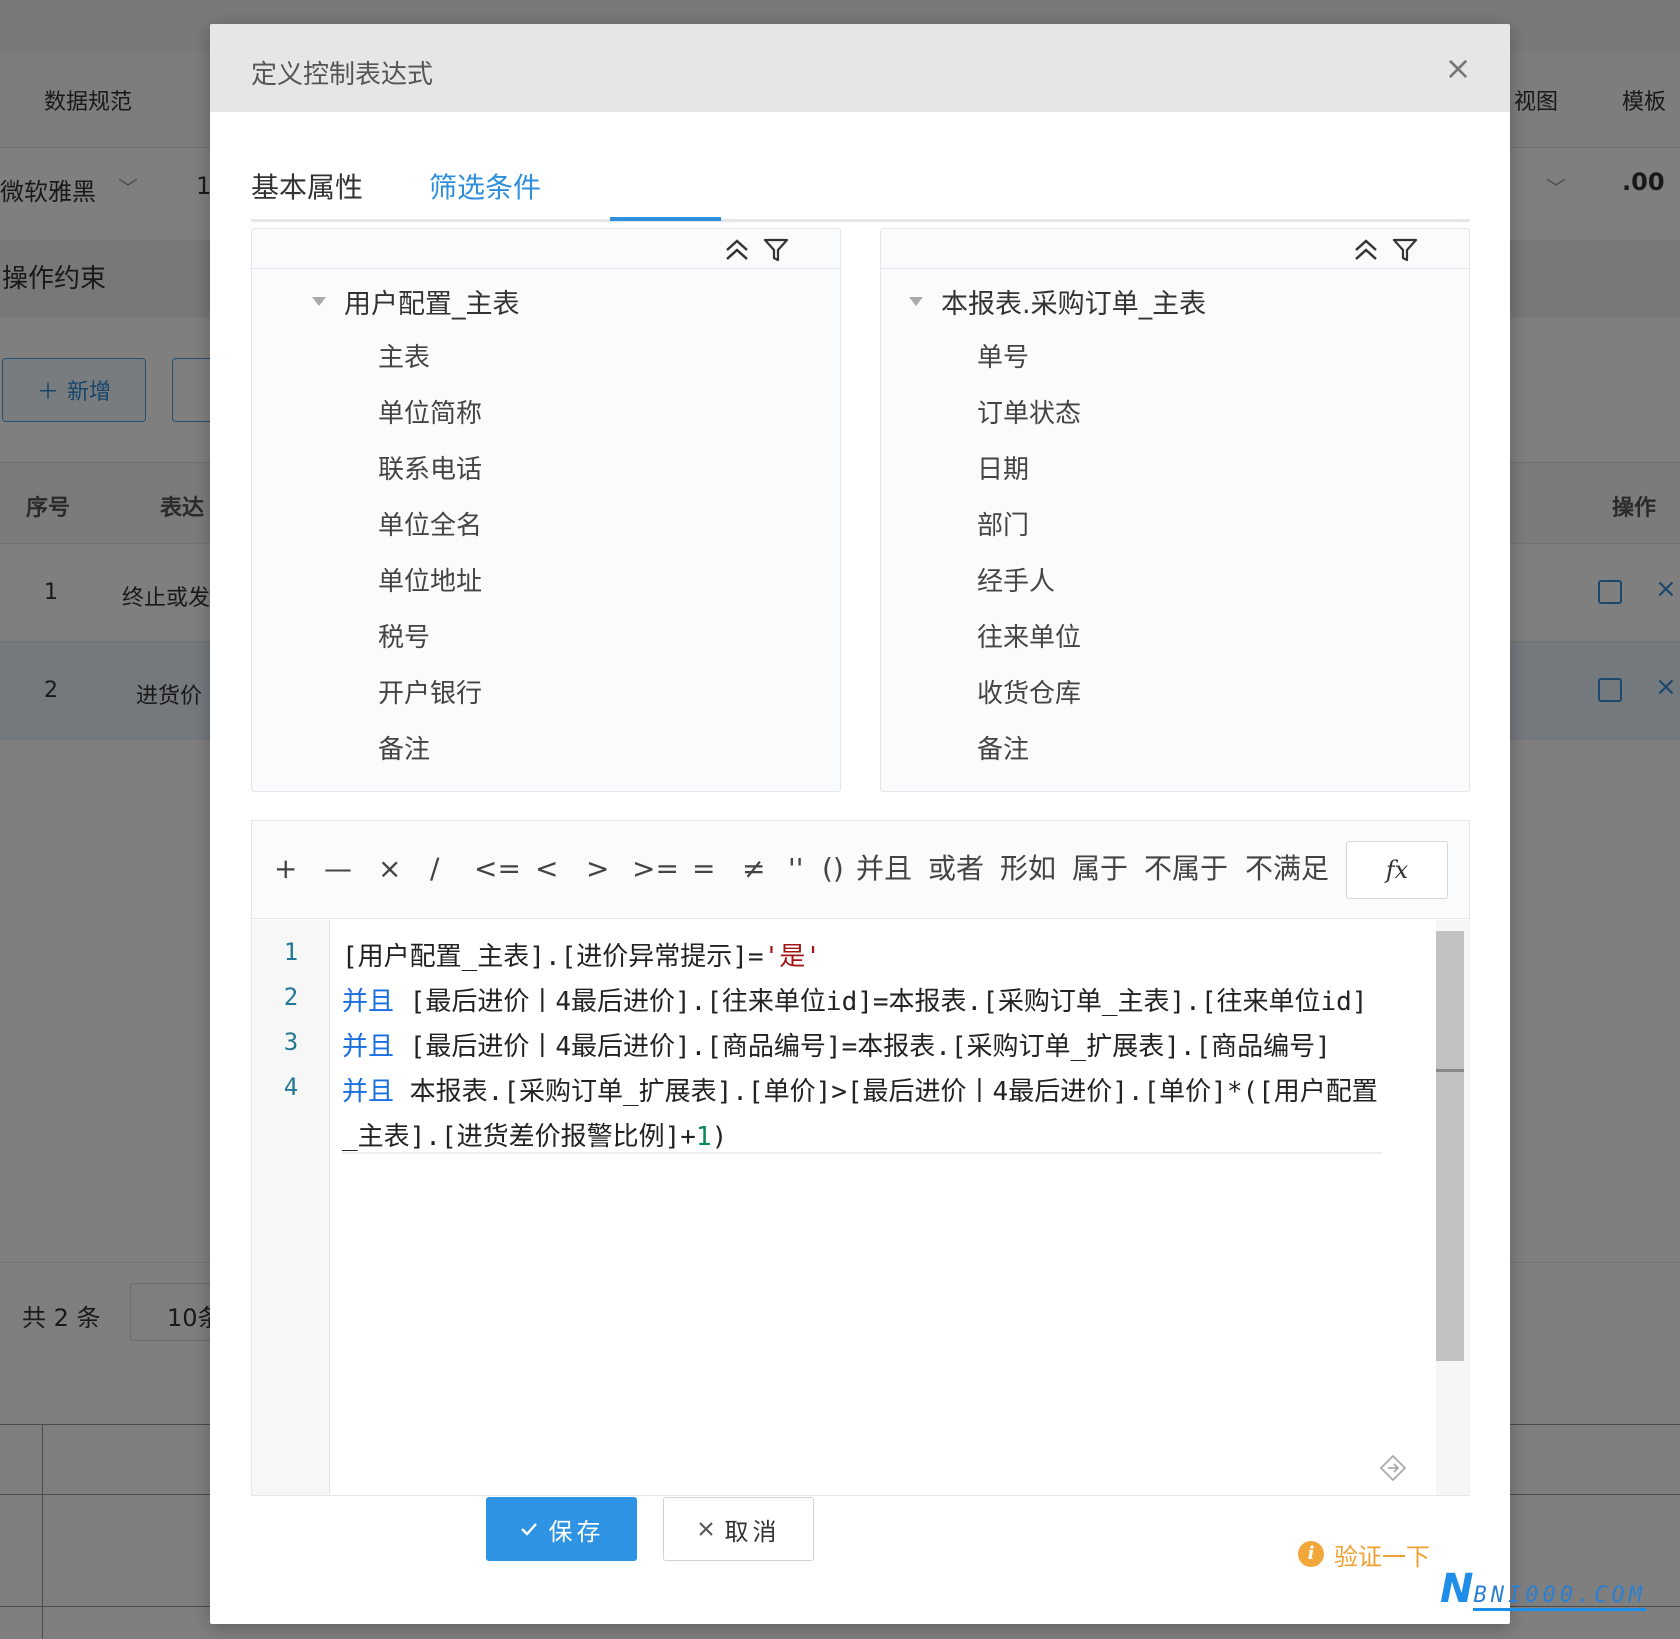 This screenshot has width=1680, height=1639. What do you see at coordinates (430, 539) in the screenshot?
I see `tree-field-item: 单位全名` at bounding box center [430, 539].